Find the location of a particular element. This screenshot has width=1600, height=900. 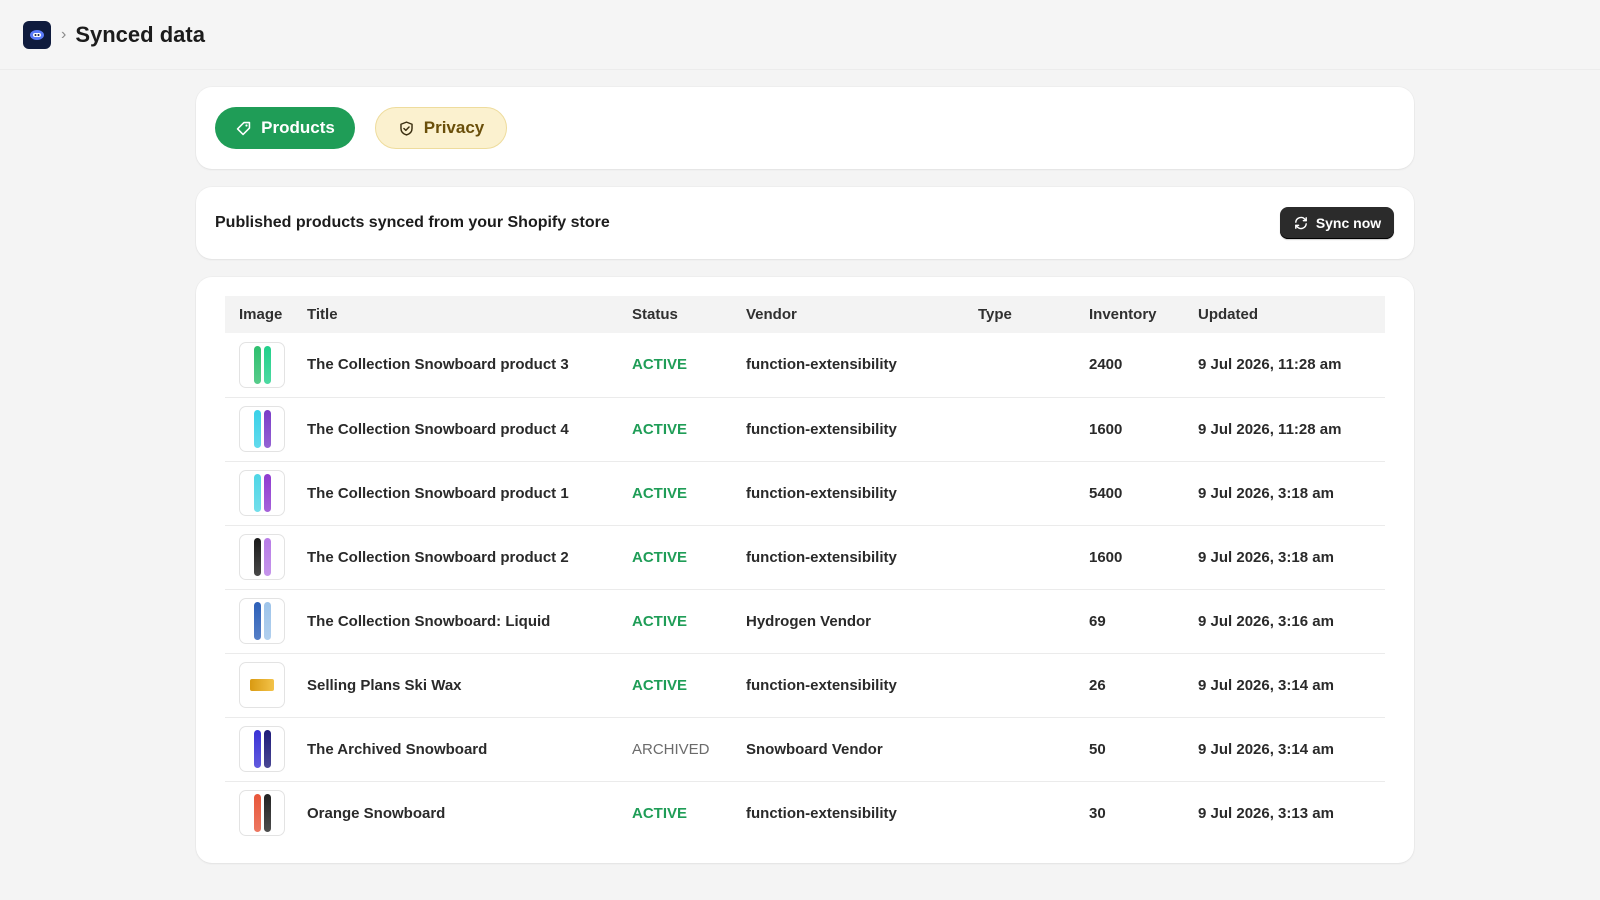

sync-now-button: Sync now is located at coordinates (1337, 223).